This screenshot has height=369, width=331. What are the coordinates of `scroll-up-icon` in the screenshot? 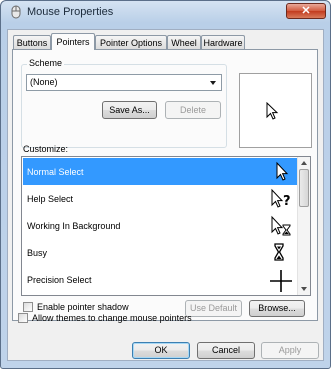 It's located at (304, 163).